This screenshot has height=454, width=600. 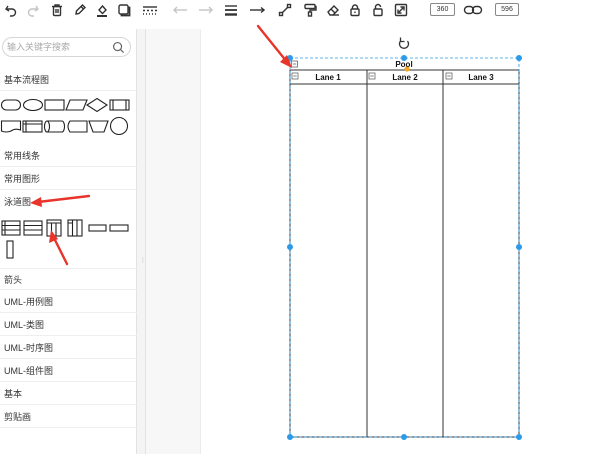 What do you see at coordinates (180, 10) in the screenshot?
I see `arrow-left-icon` at bounding box center [180, 10].